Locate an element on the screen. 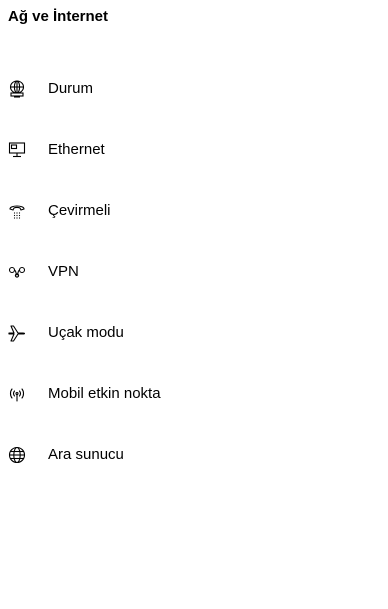  globe-icon is located at coordinates (17, 455).